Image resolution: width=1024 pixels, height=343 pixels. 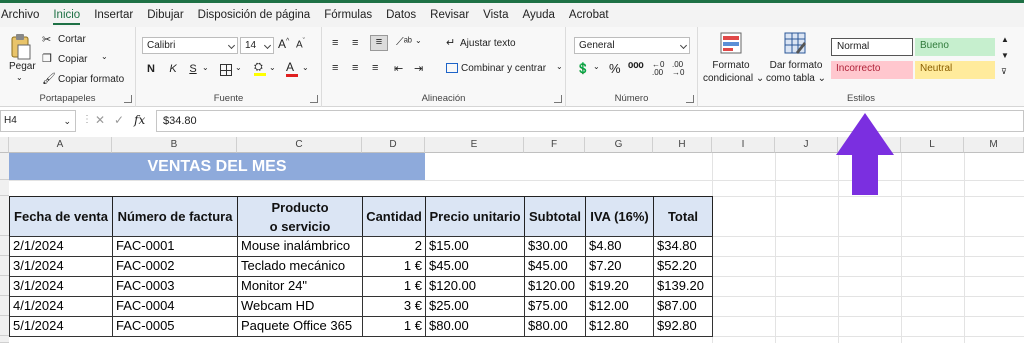 I want to click on cell-iva: $4.80, so click(x=619, y=246).